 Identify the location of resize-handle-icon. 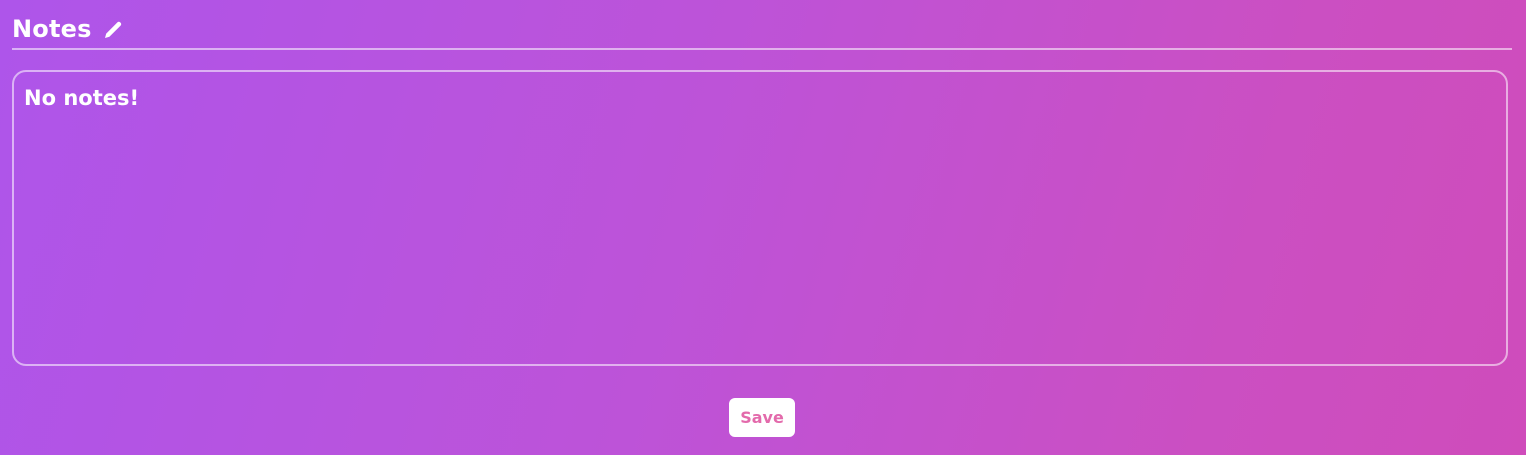
(1499, 358).